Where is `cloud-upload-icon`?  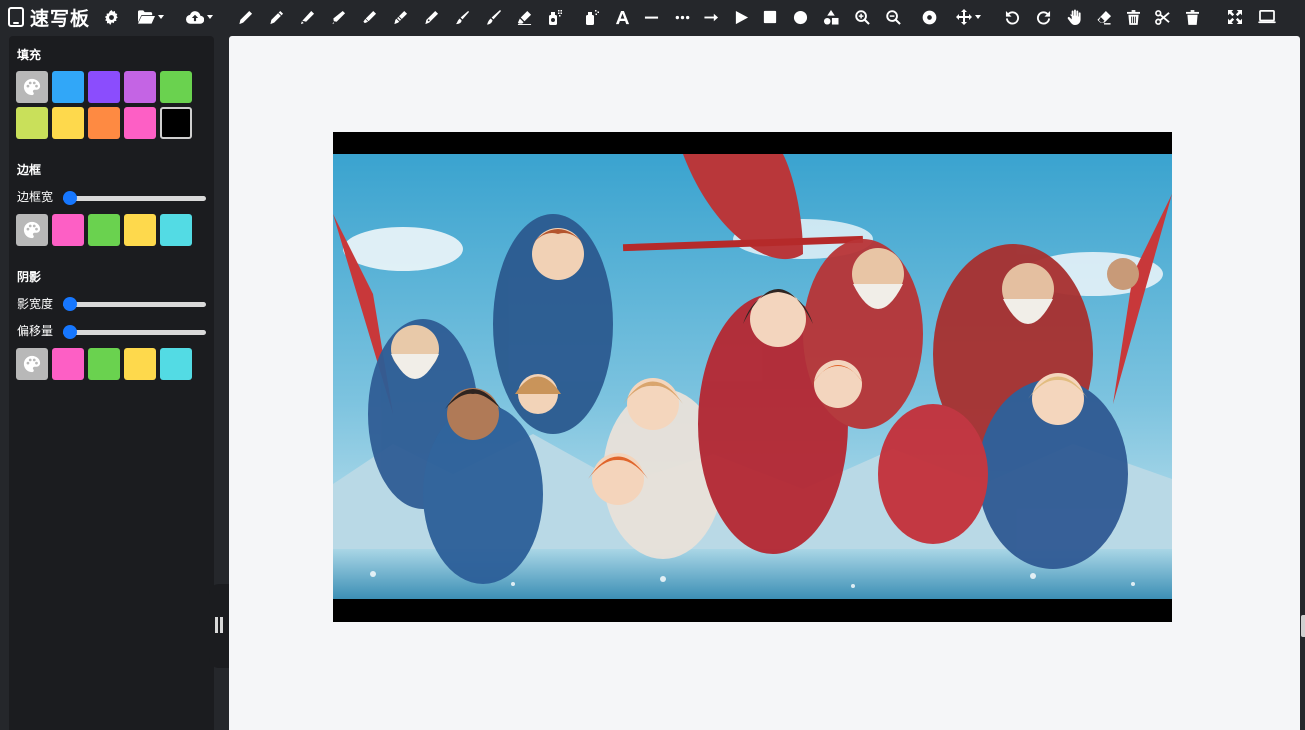 cloud-upload-icon is located at coordinates (194, 17).